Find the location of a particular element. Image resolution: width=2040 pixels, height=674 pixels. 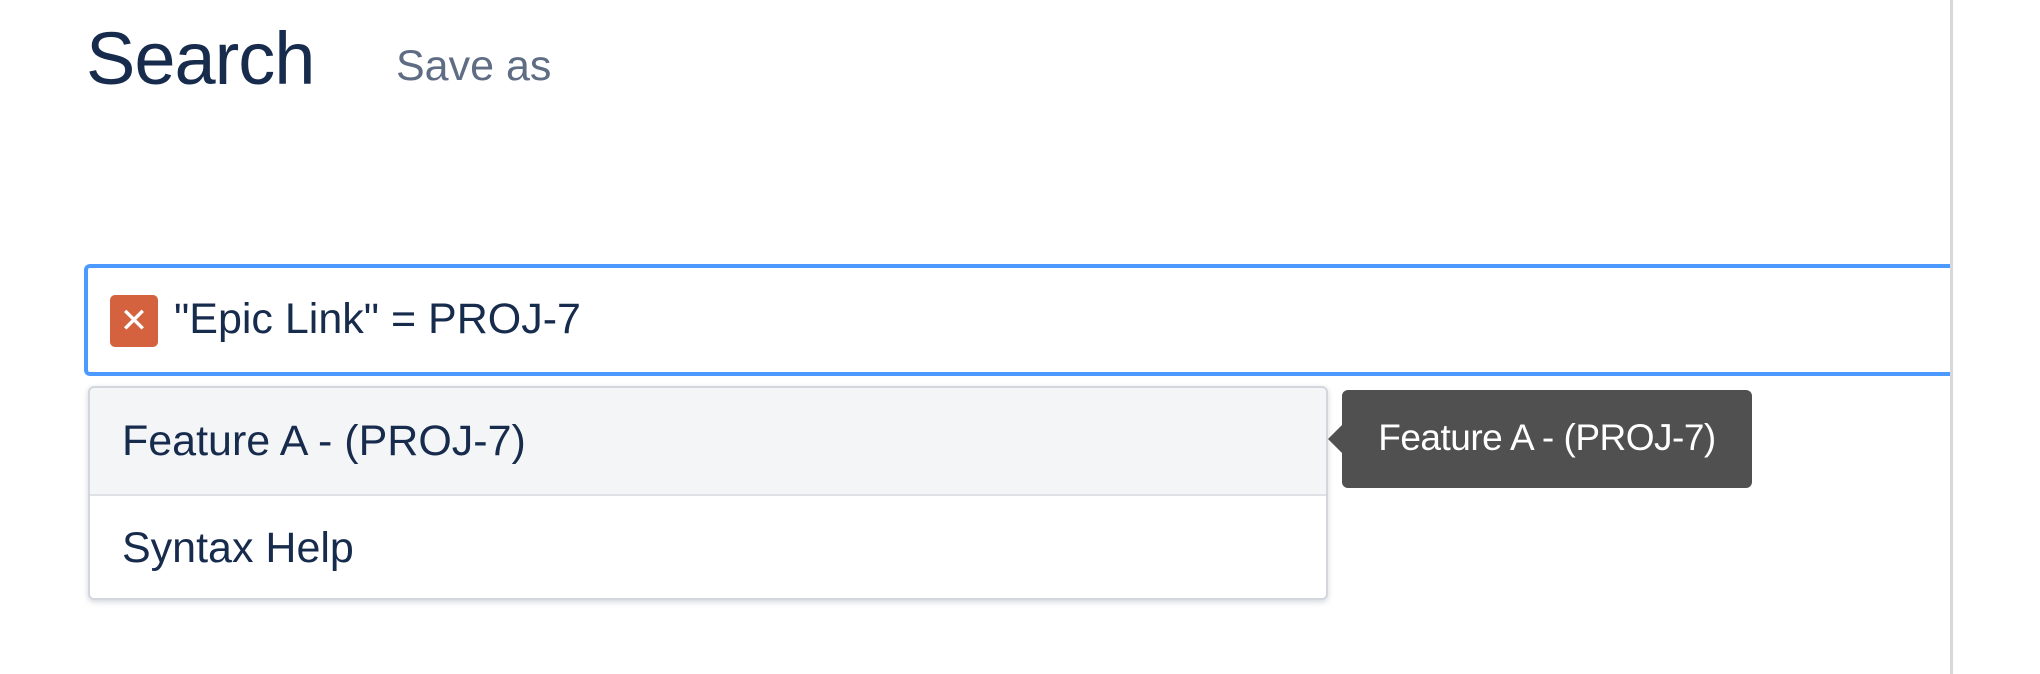

suggestion-item-syntax-help: Syntax Help is located at coordinates (708, 547).